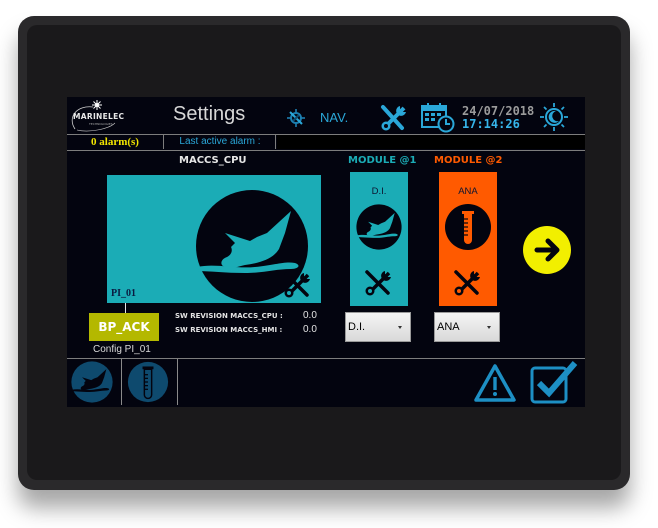 Image resolution: width=658 pixels, height=528 pixels. Describe the element at coordinates (468, 191) in the screenshot. I see `module-2-type-label: ANA` at that location.